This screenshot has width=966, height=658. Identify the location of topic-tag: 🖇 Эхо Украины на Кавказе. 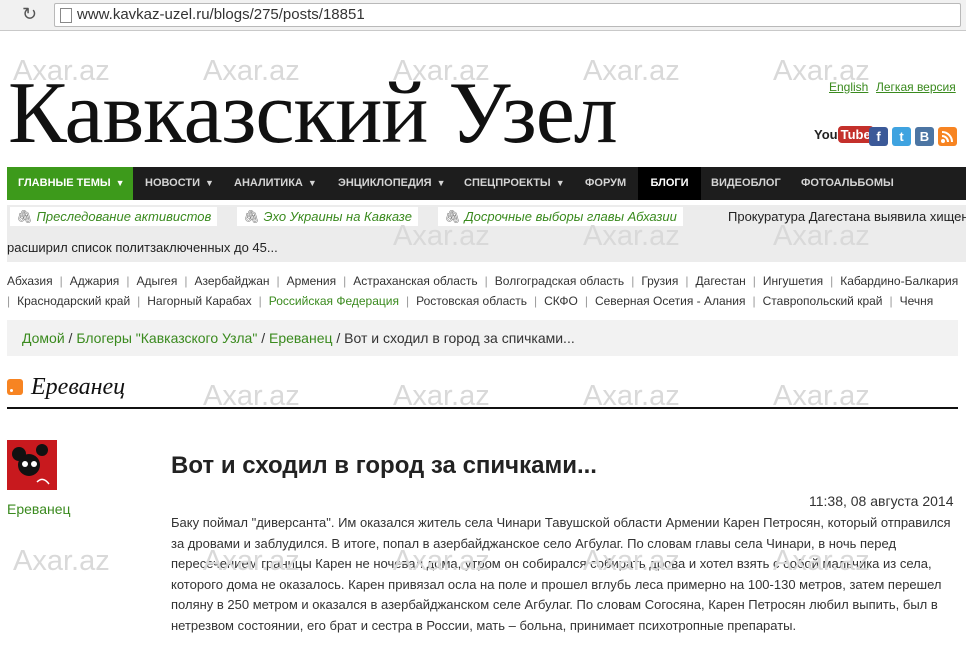
(327, 216).